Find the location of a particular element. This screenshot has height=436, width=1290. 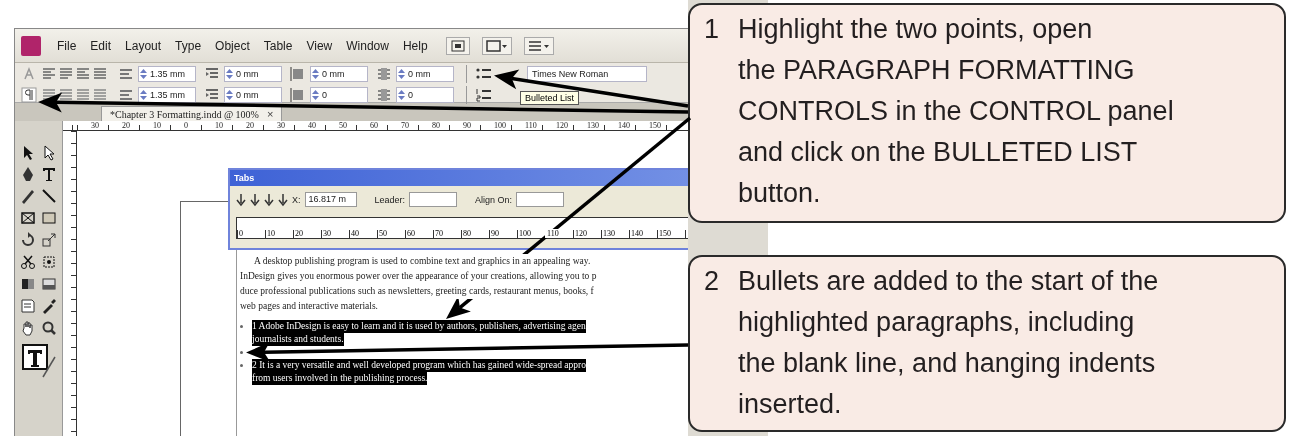

menu-item: View is located at coordinates (319, 45).